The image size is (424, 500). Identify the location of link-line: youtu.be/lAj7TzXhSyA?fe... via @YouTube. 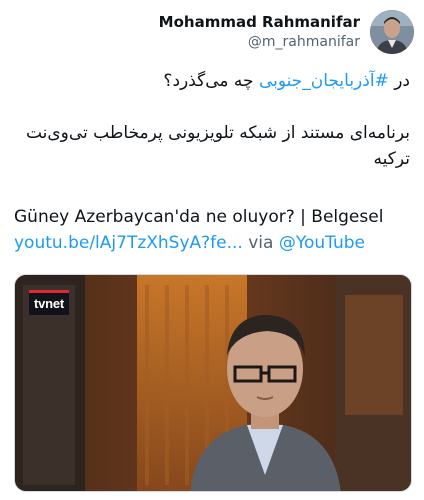
(212, 243).